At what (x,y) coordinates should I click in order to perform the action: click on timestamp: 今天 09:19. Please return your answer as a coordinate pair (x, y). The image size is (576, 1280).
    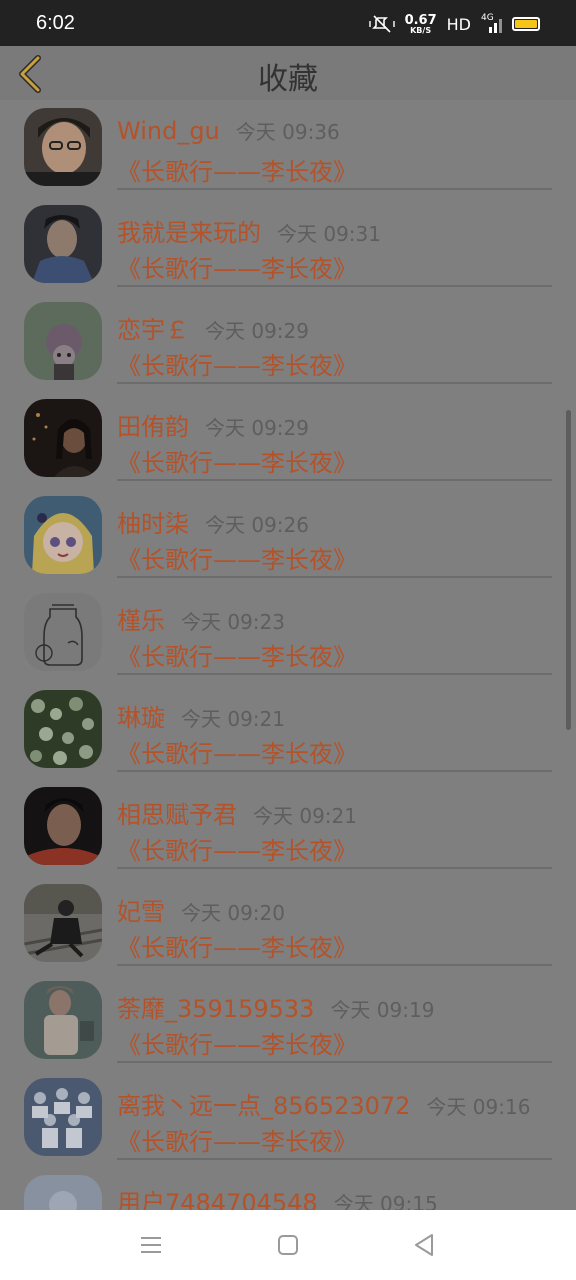
    Looking at the image, I should click on (382, 1010).